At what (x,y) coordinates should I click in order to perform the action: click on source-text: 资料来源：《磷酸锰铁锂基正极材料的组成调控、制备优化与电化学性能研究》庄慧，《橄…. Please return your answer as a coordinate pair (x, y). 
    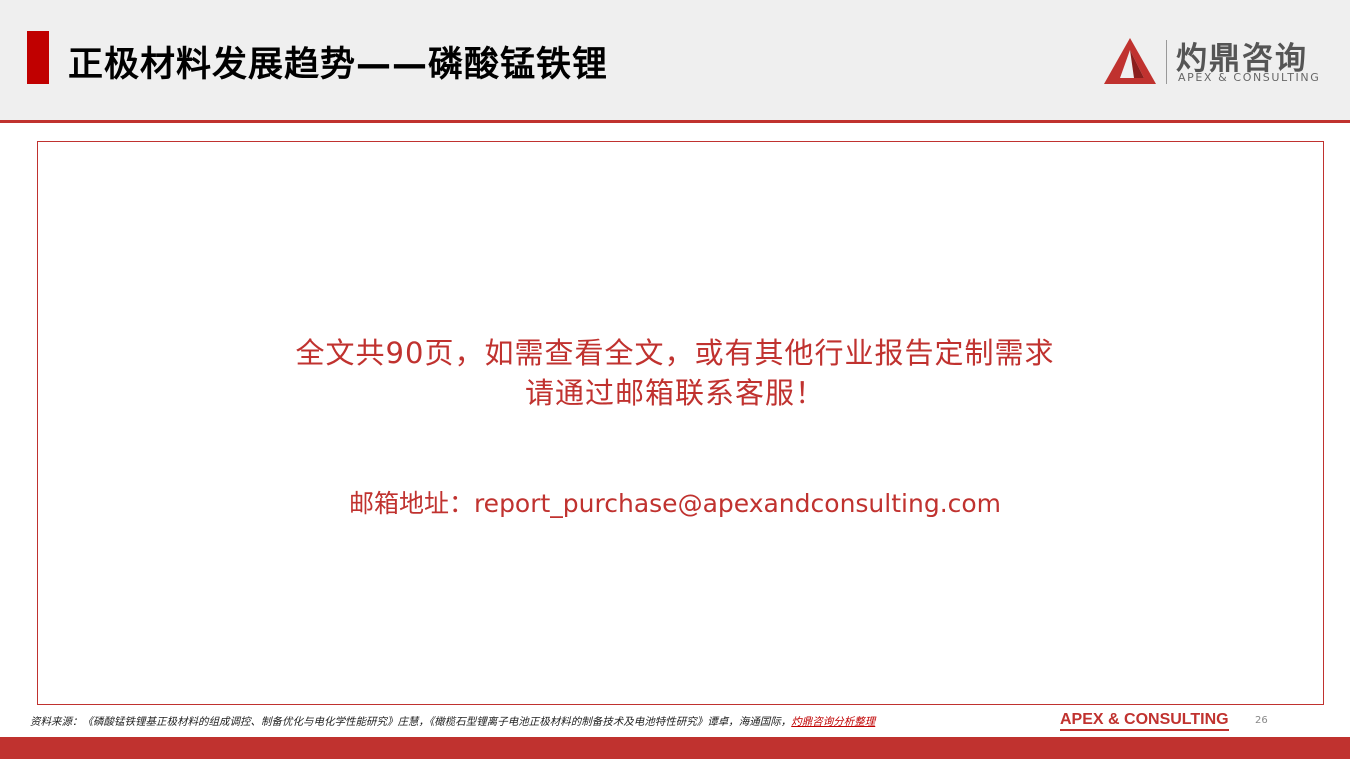
    Looking at the image, I should click on (411, 722).